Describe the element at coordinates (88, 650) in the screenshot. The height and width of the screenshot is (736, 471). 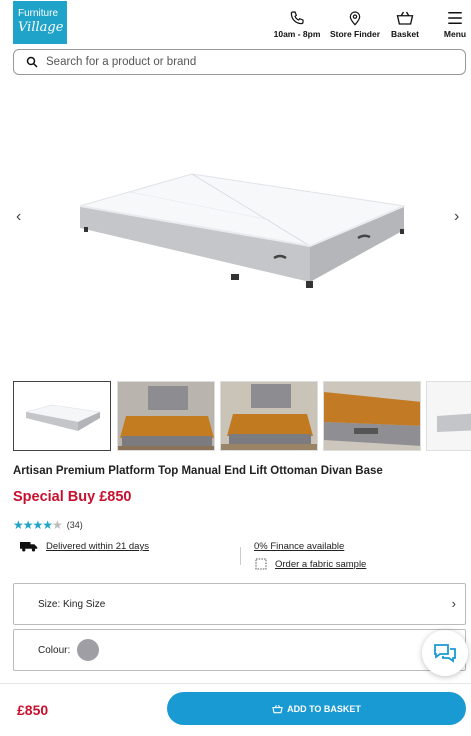
I see `colour-swatch` at that location.